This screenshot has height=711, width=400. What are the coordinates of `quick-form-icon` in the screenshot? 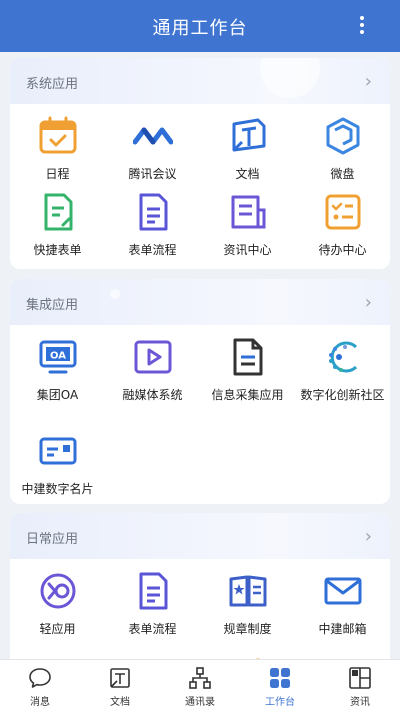 It's located at (58, 212).